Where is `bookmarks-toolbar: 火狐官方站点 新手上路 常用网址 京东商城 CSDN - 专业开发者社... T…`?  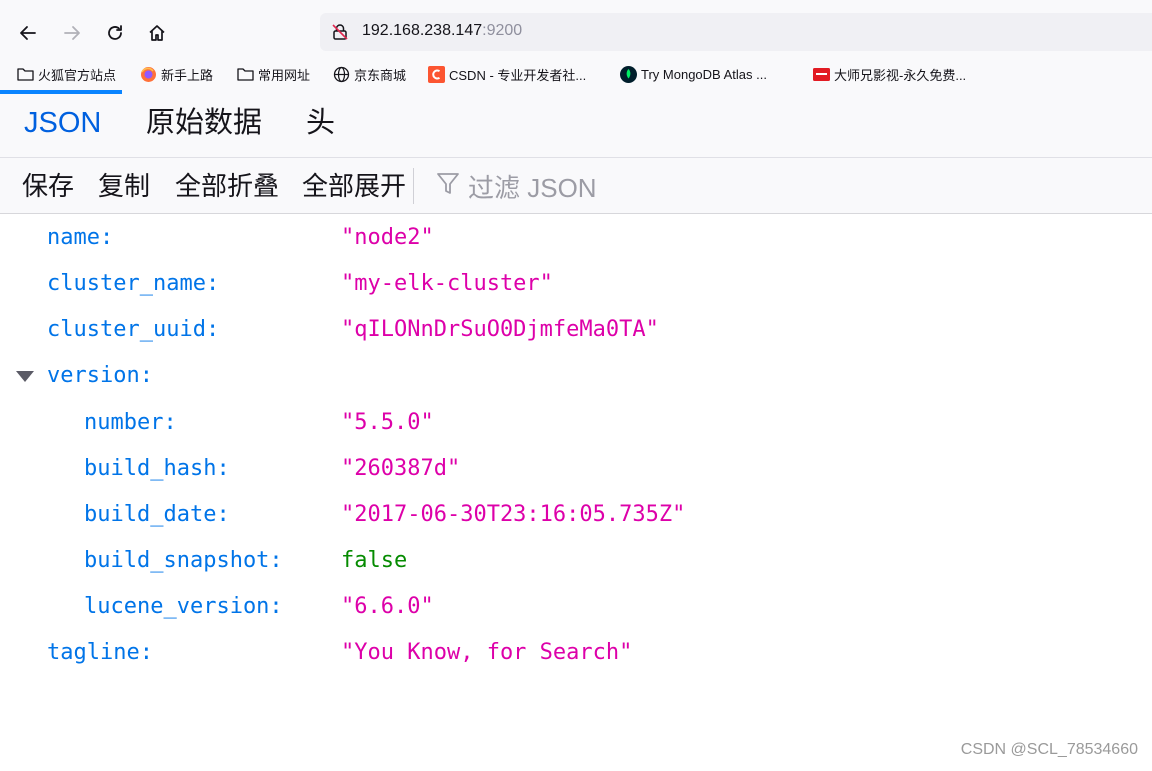 bookmarks-toolbar: 火狐官方站点 新手上路 常用网址 京东商城 CSDN - 专业开发者社... T… is located at coordinates (576, 74).